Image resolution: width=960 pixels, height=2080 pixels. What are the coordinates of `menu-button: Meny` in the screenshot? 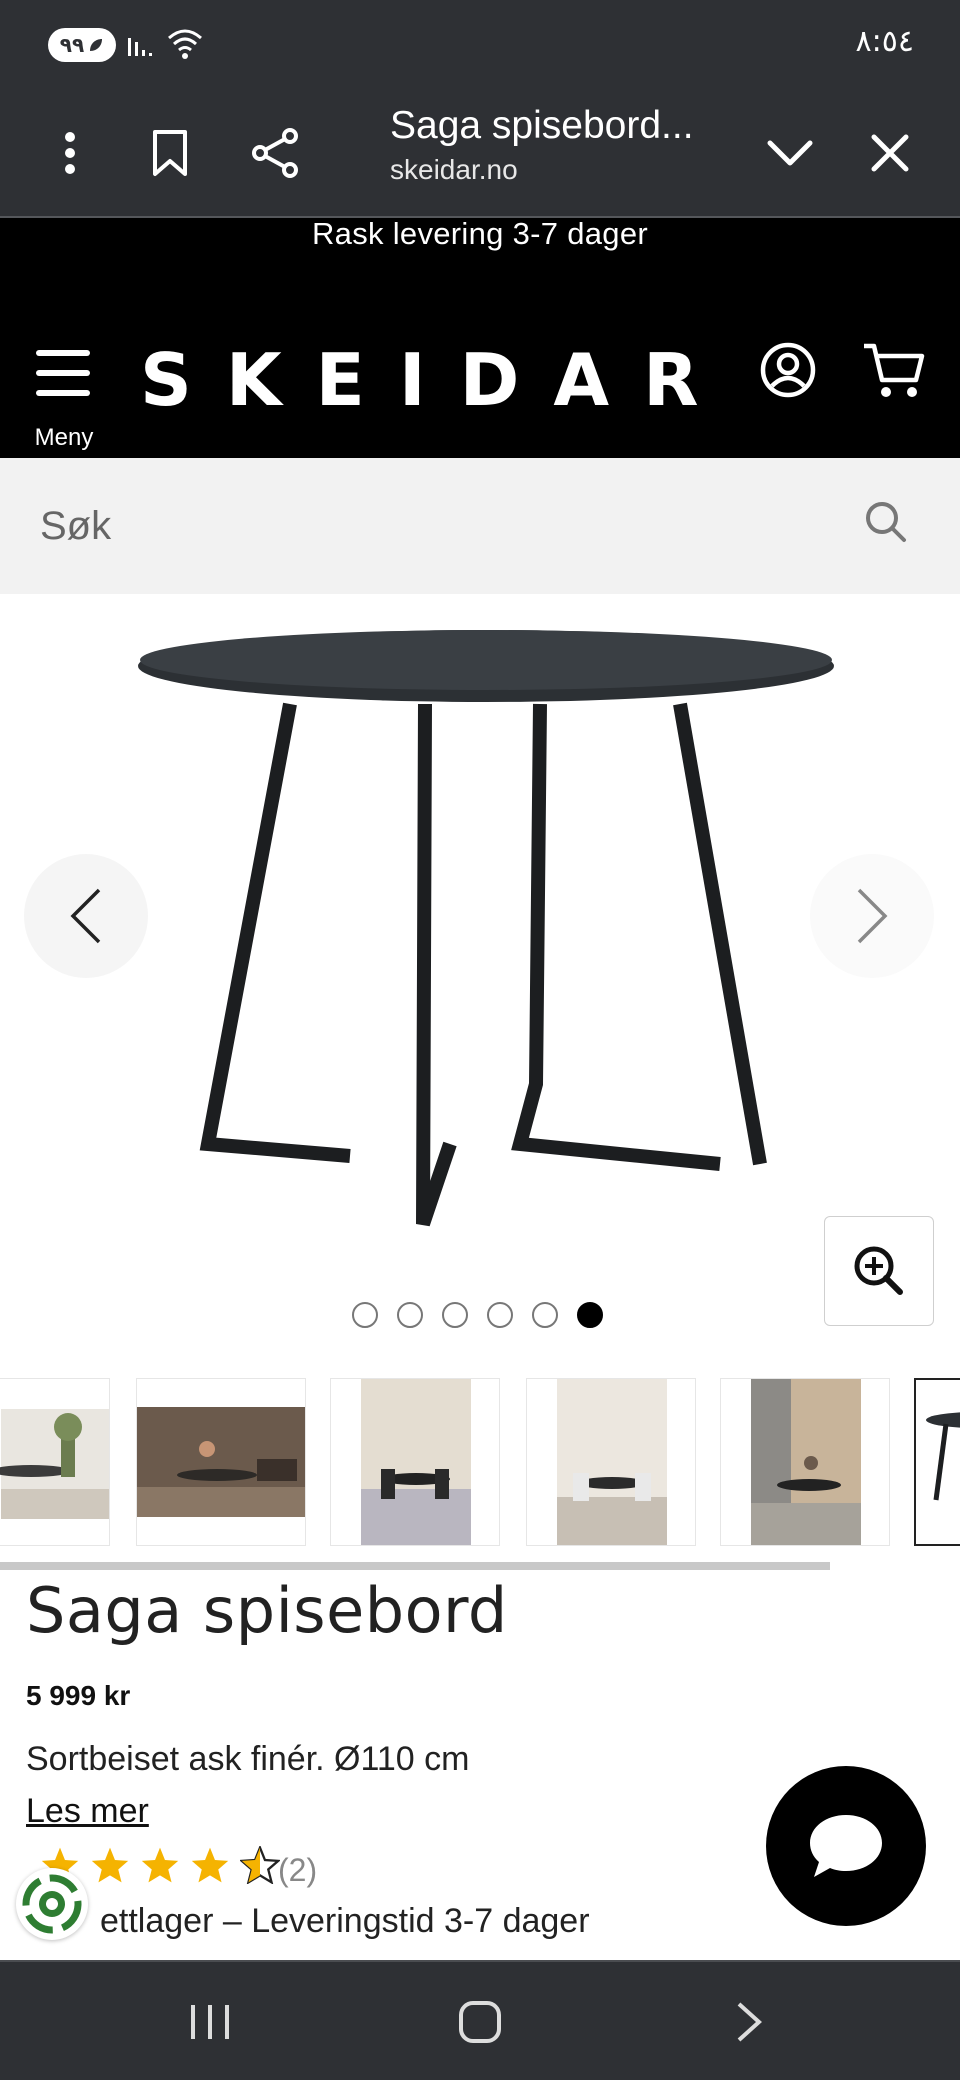 It's located at (63, 395).